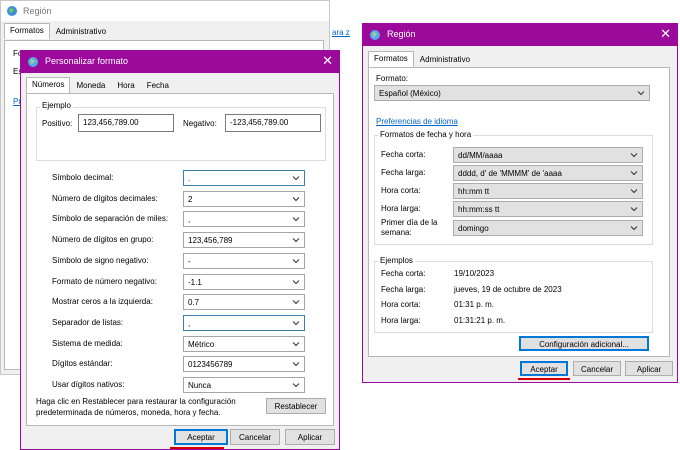 This screenshot has height=450, width=680. Describe the element at coordinates (244, 240) in the screenshot. I see `setting-dropdown: 123,456,789` at that location.